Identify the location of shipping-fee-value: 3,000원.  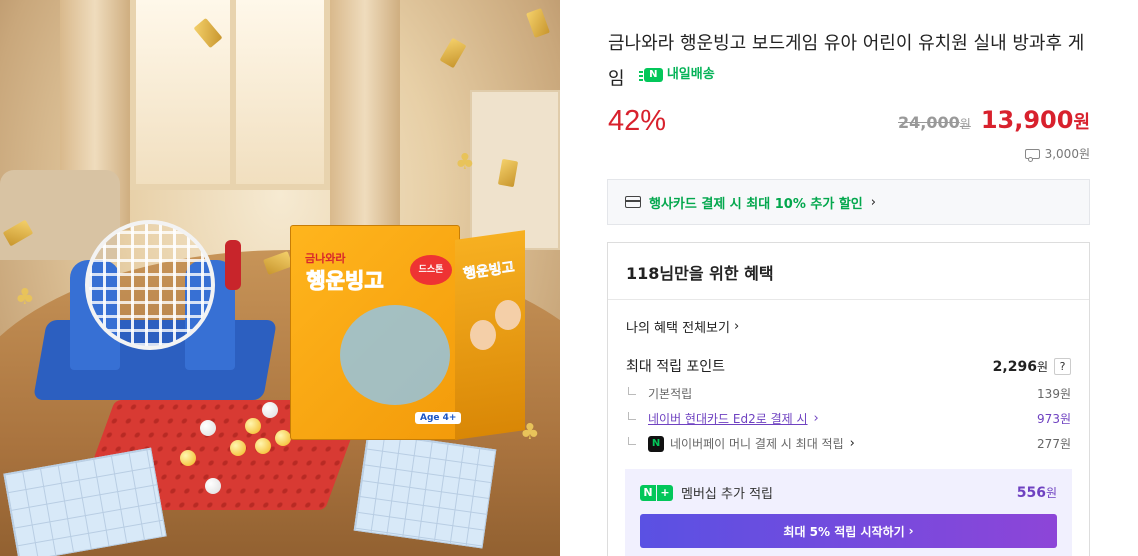
(1067, 154).